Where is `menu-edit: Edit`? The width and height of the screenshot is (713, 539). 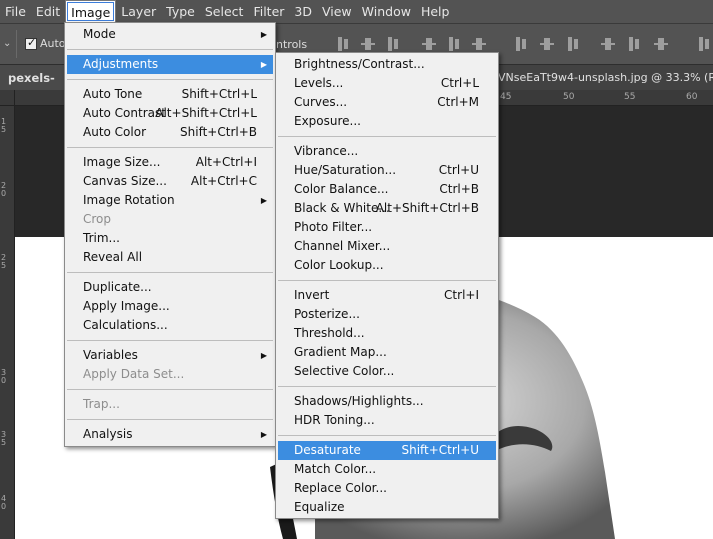 menu-edit: Edit is located at coordinates (48, 11).